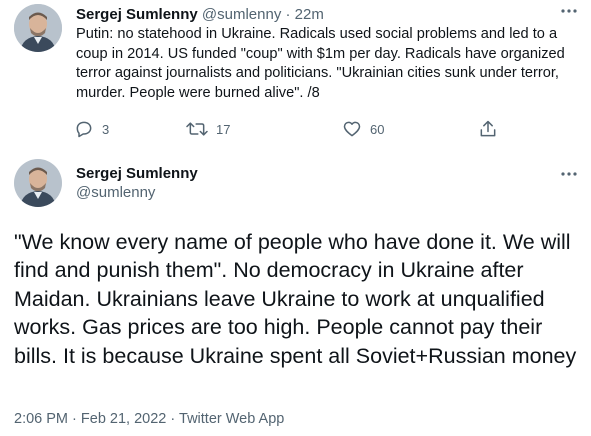 The height and width of the screenshot is (436, 591). Describe the element at coordinates (197, 129) in the screenshot. I see `retweet-icon` at that location.